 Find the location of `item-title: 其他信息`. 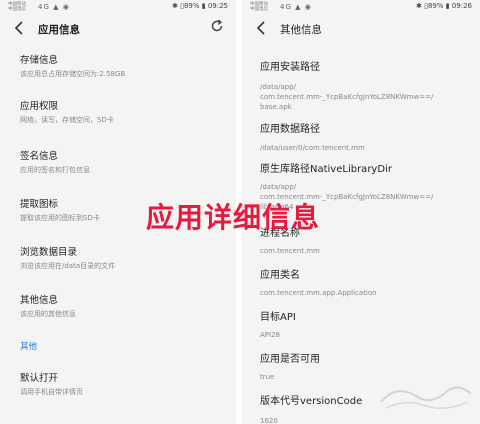

item-title: 其他信息 is located at coordinates (39, 300).